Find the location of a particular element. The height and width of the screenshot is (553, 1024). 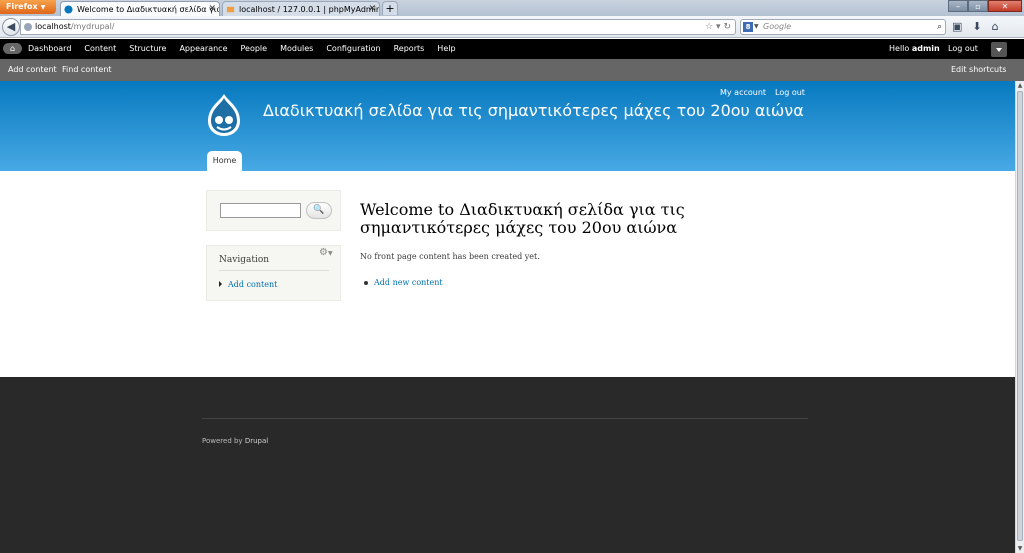

globe-icon is located at coordinates (28, 27).